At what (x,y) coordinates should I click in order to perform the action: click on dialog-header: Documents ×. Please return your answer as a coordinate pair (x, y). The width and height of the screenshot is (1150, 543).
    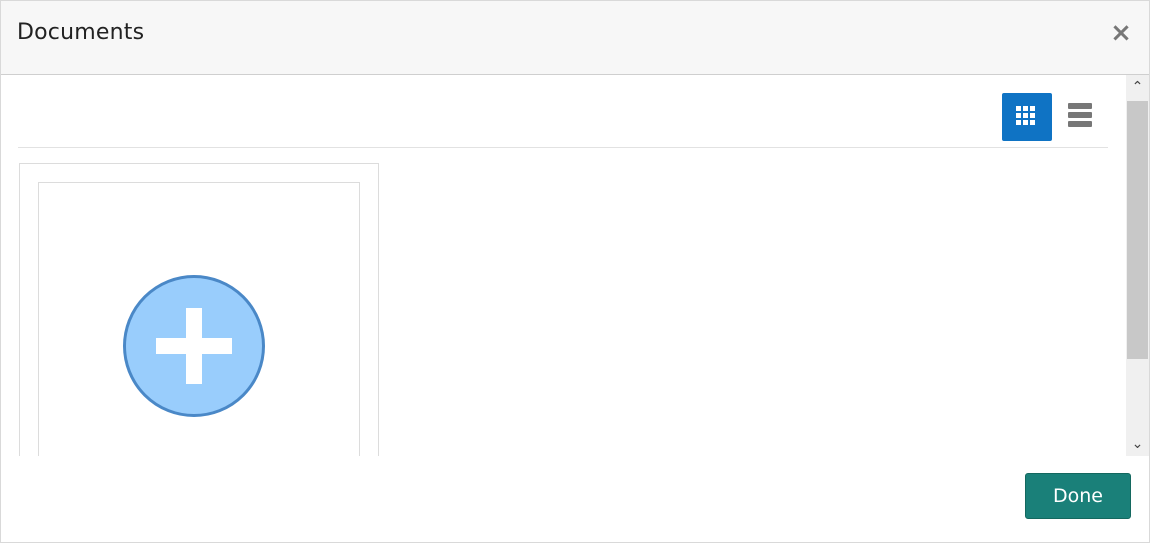
    Looking at the image, I should click on (575, 38).